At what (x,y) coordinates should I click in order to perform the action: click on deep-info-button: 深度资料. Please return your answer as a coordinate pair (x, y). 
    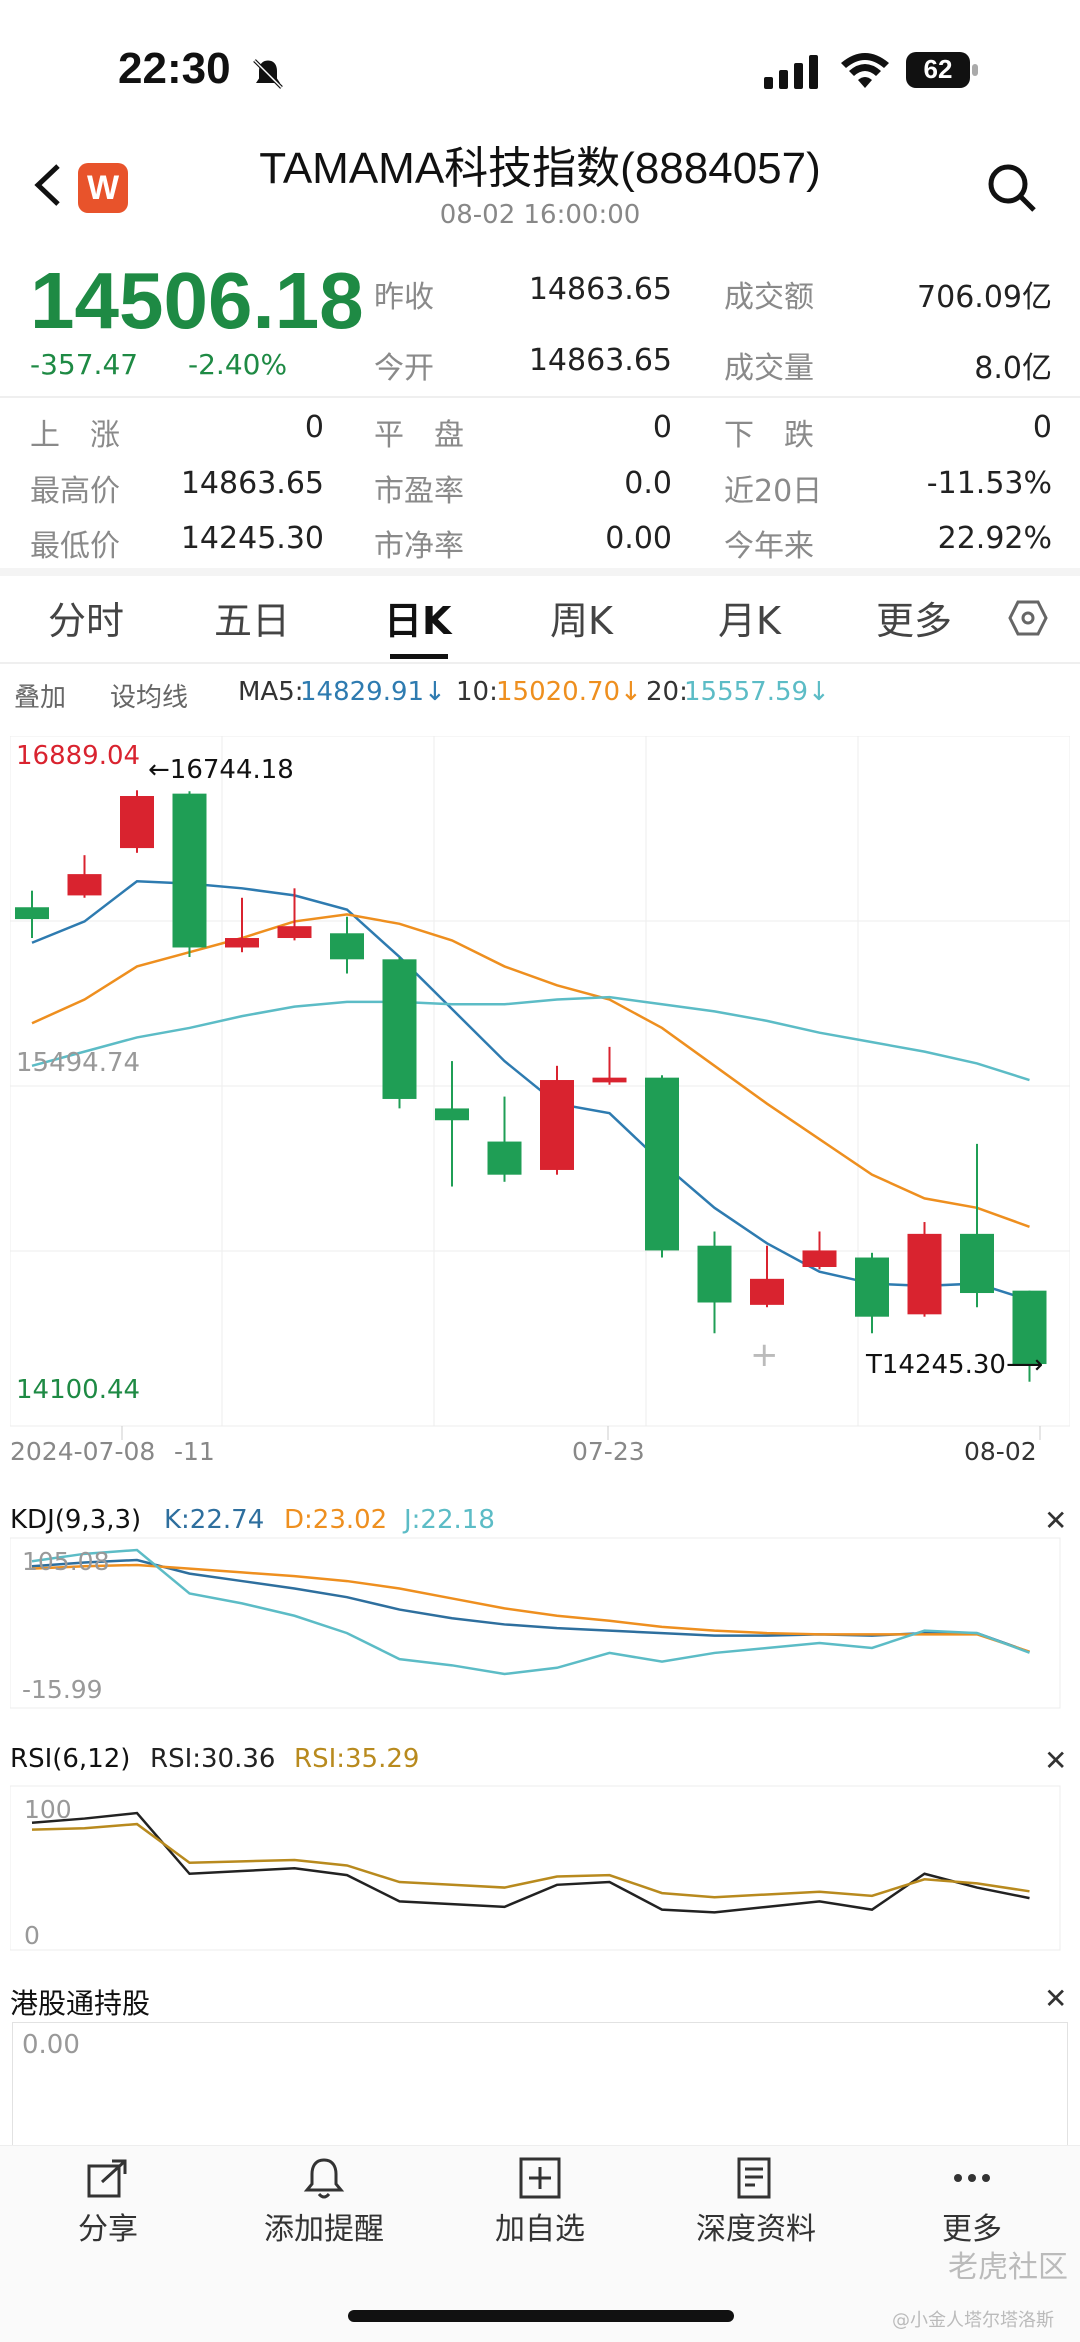
    Looking at the image, I should click on (756, 2198).